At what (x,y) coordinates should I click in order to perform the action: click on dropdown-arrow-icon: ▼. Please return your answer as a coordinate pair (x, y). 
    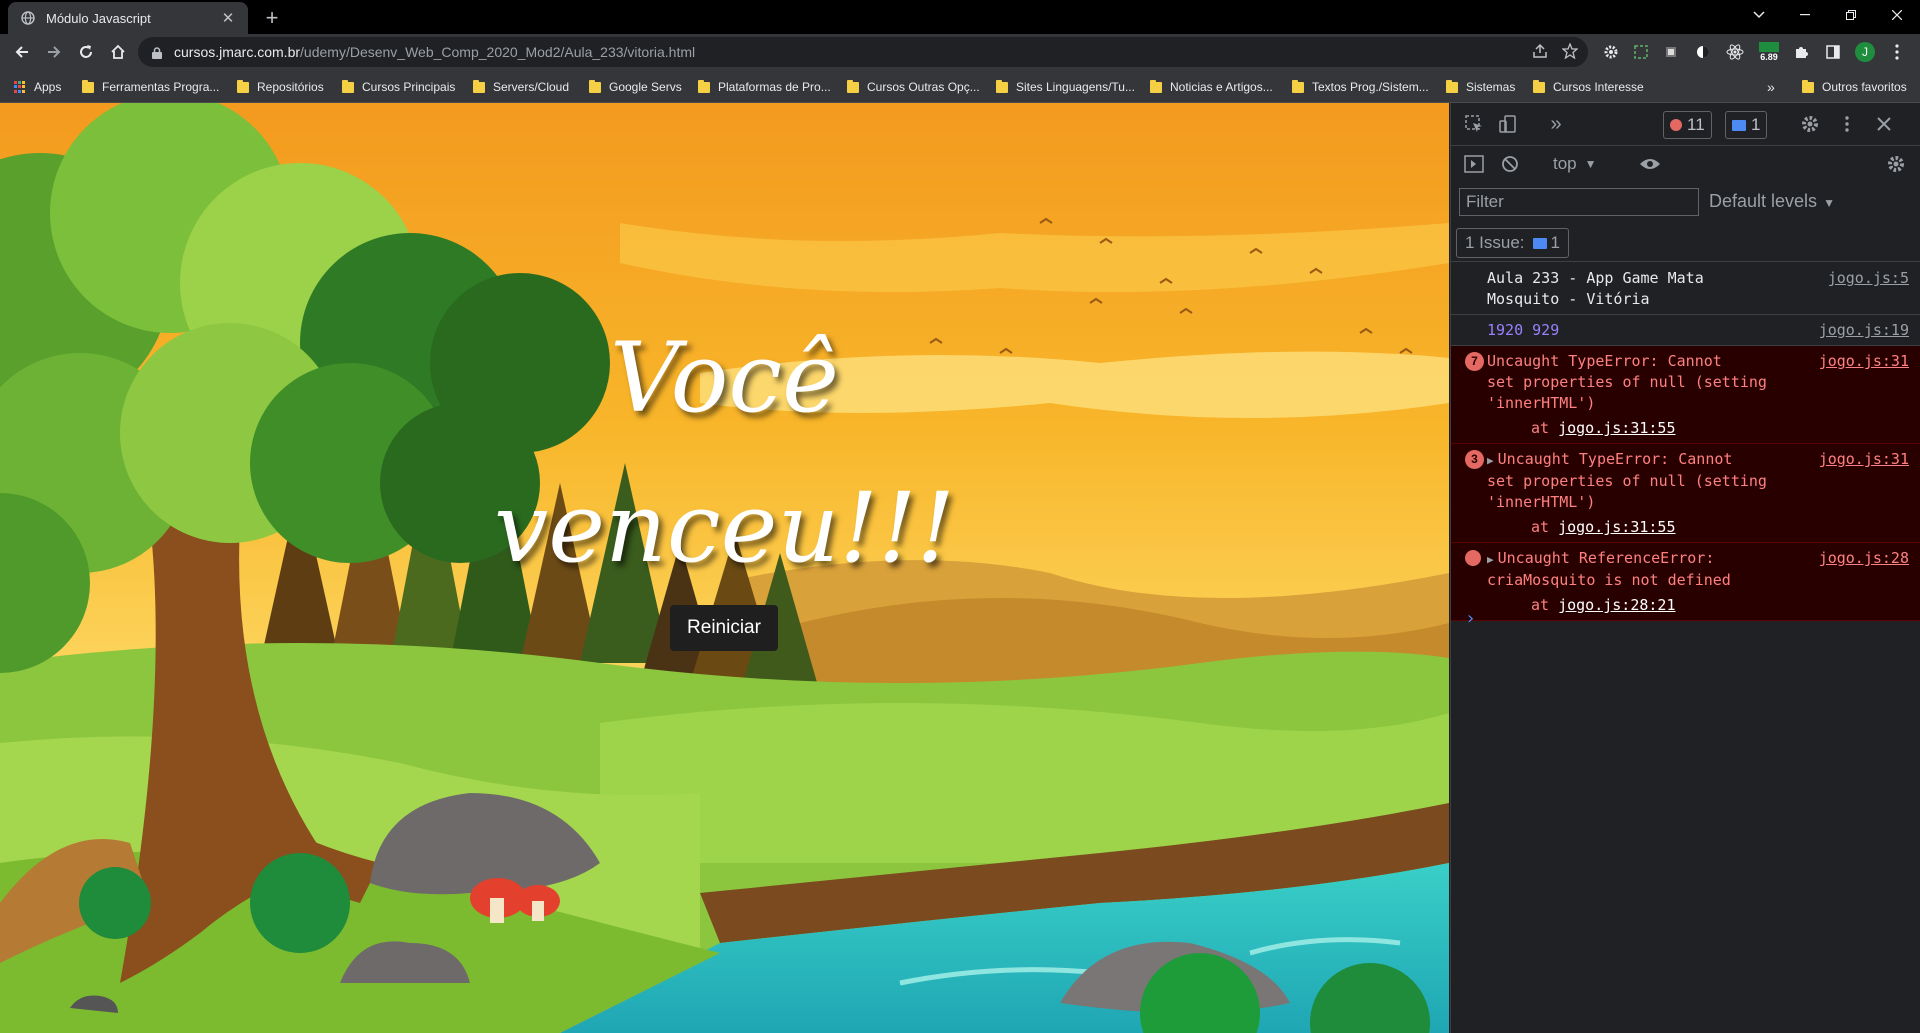
    Looking at the image, I should click on (1829, 203).